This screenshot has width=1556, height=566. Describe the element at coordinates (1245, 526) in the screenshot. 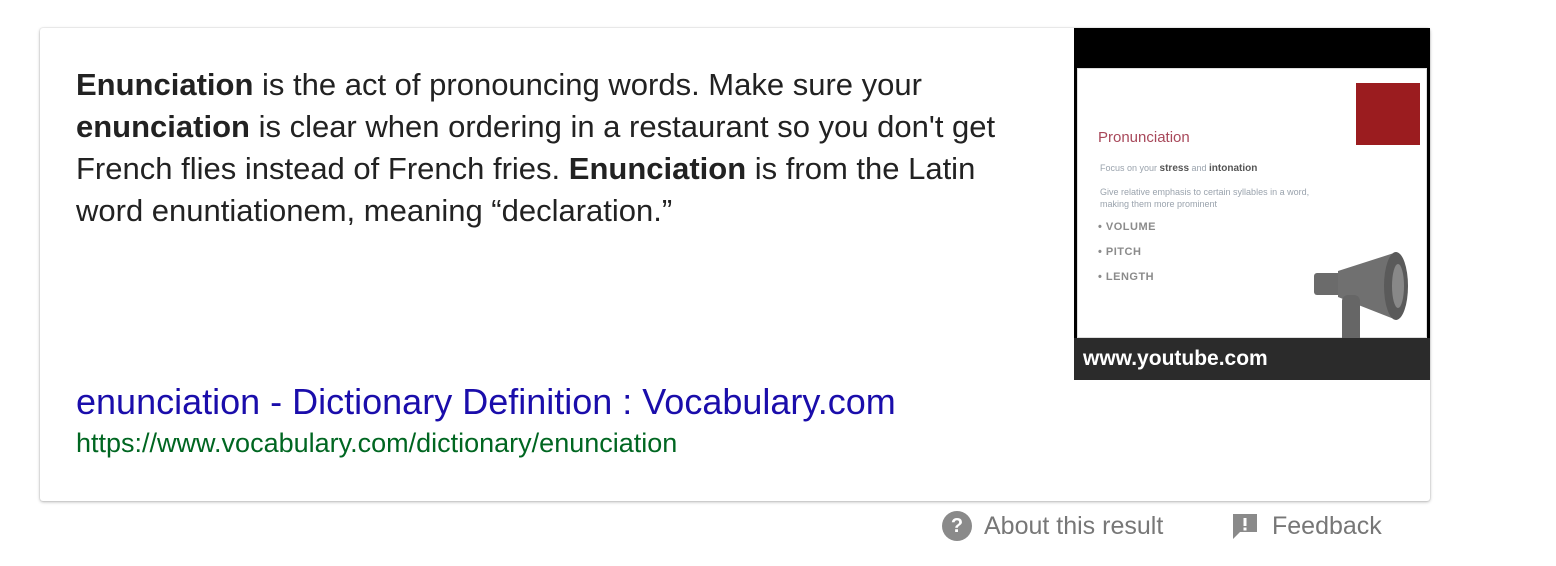

I see `feedback-icon` at that location.